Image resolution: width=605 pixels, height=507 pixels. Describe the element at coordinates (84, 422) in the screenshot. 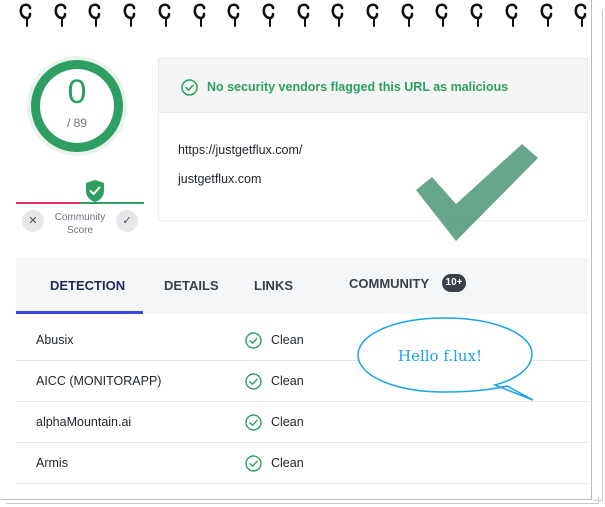

I see `vendor-name: alphaMountain.ai` at that location.